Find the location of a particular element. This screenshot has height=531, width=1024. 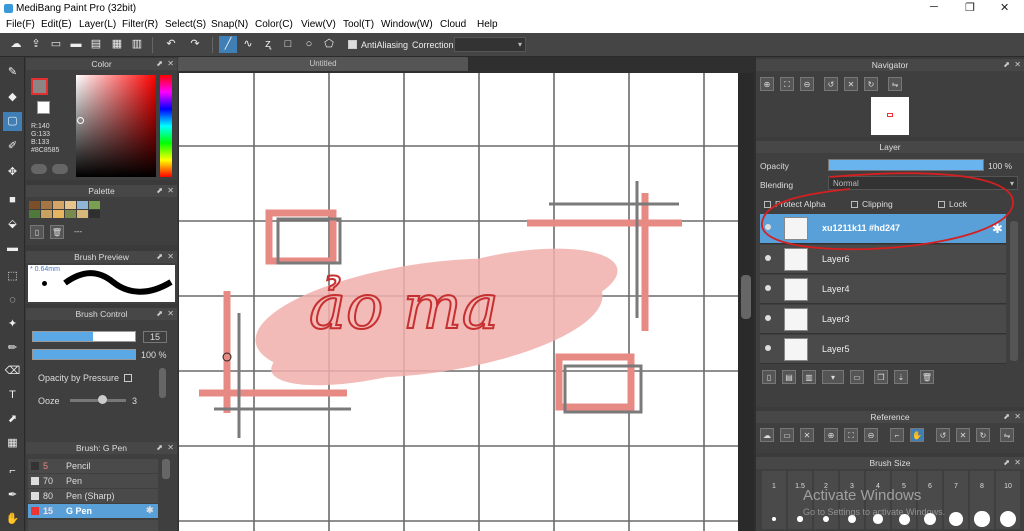

zoom-in-icon: ⊕ is located at coordinates (767, 84).